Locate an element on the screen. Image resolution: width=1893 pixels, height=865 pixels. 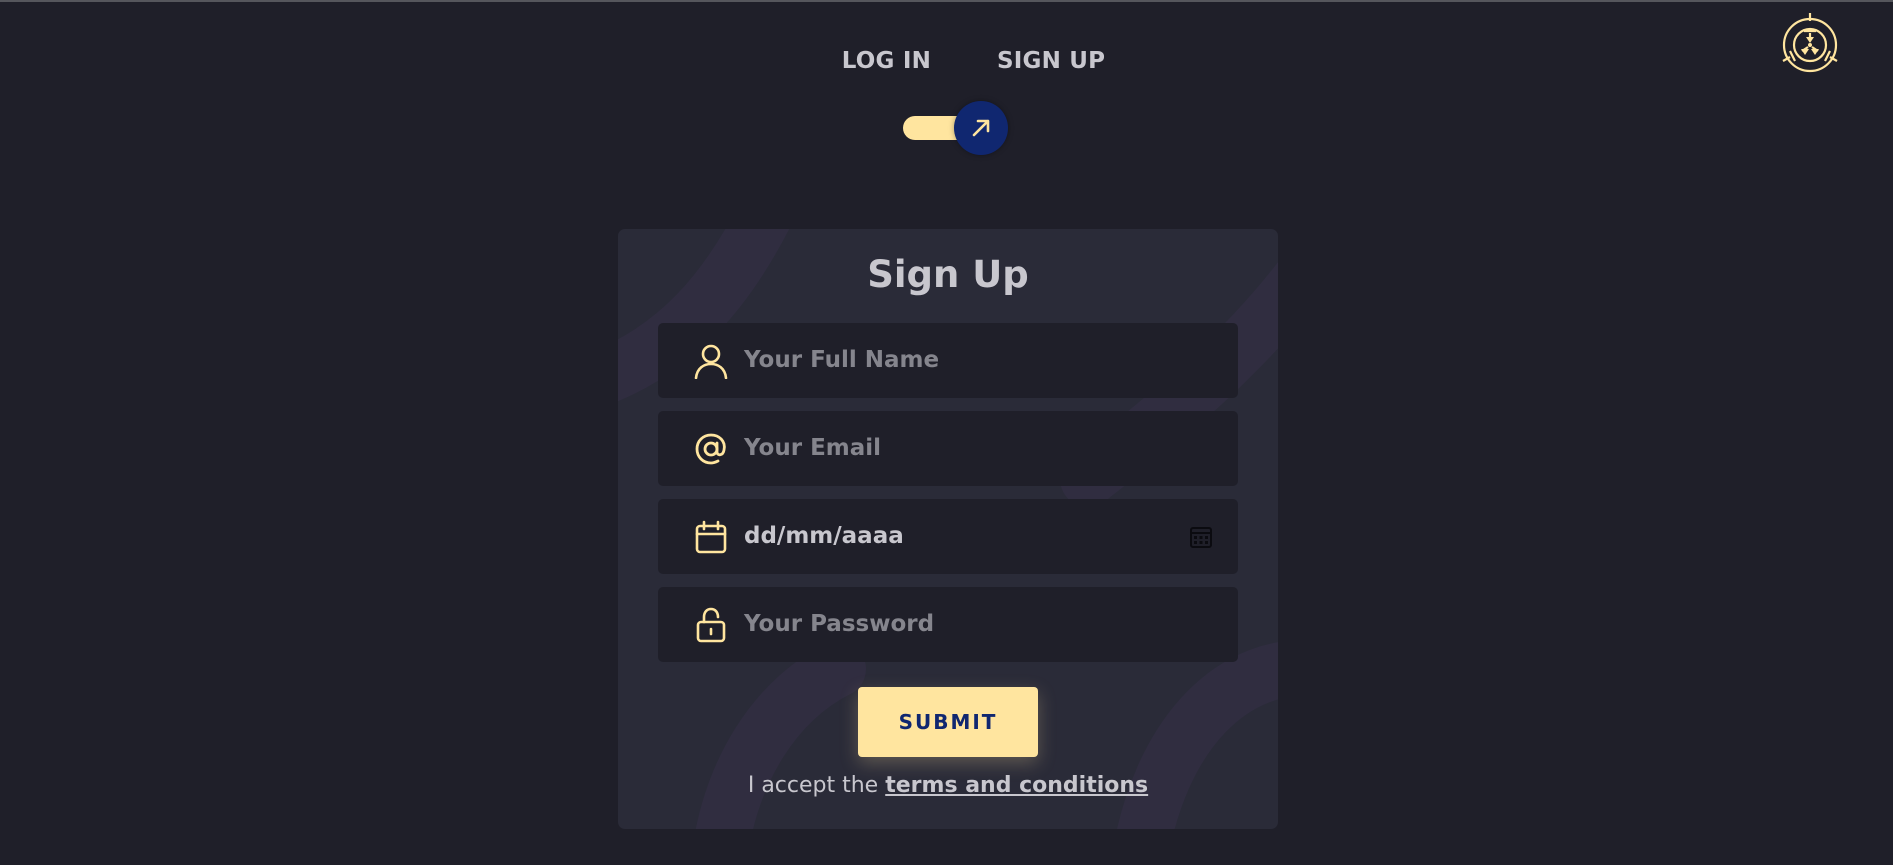
terms-line: I accept the terms and conditions is located at coordinates (948, 785).